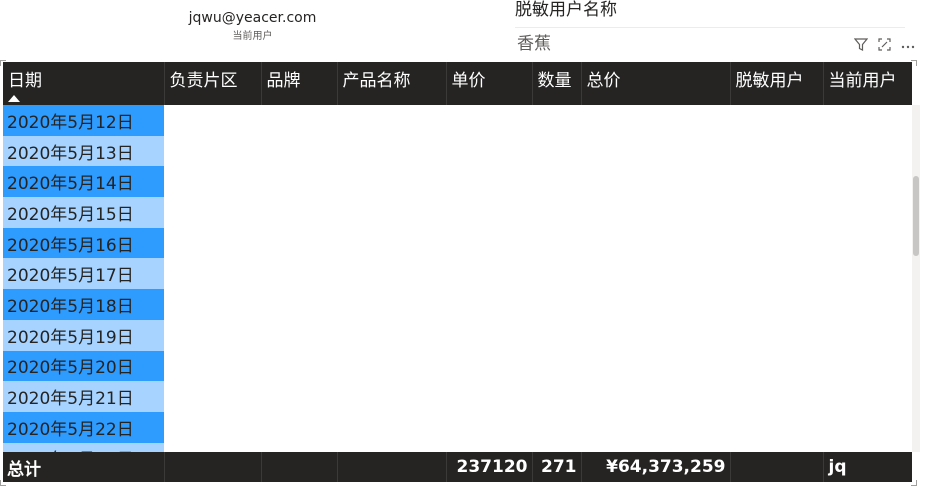  I want to click on user-card-caption: 当前用户, so click(252, 36).